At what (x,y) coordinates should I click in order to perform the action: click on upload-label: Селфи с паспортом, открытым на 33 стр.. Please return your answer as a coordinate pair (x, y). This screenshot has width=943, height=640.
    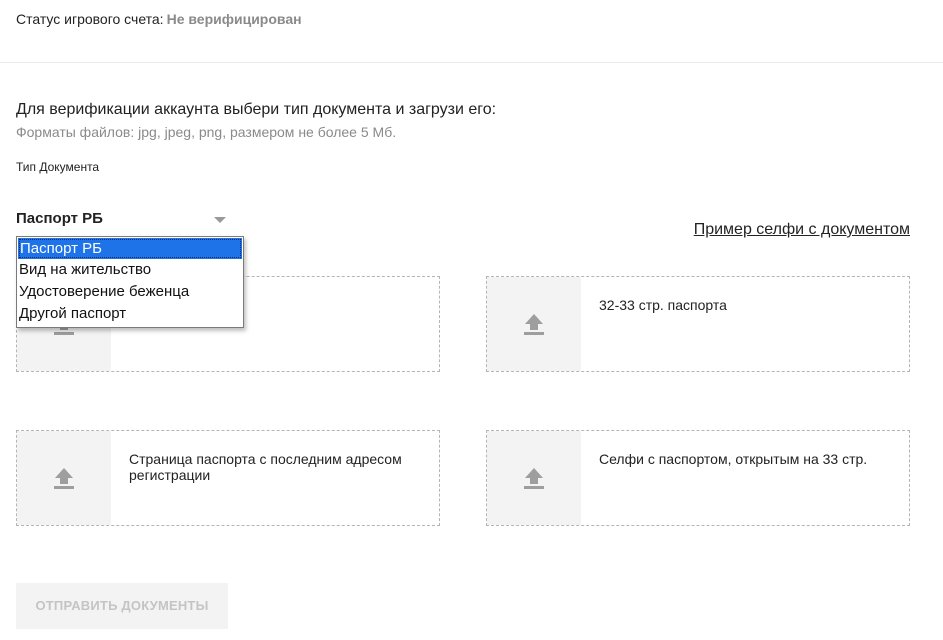
    Looking at the image, I should click on (733, 459).